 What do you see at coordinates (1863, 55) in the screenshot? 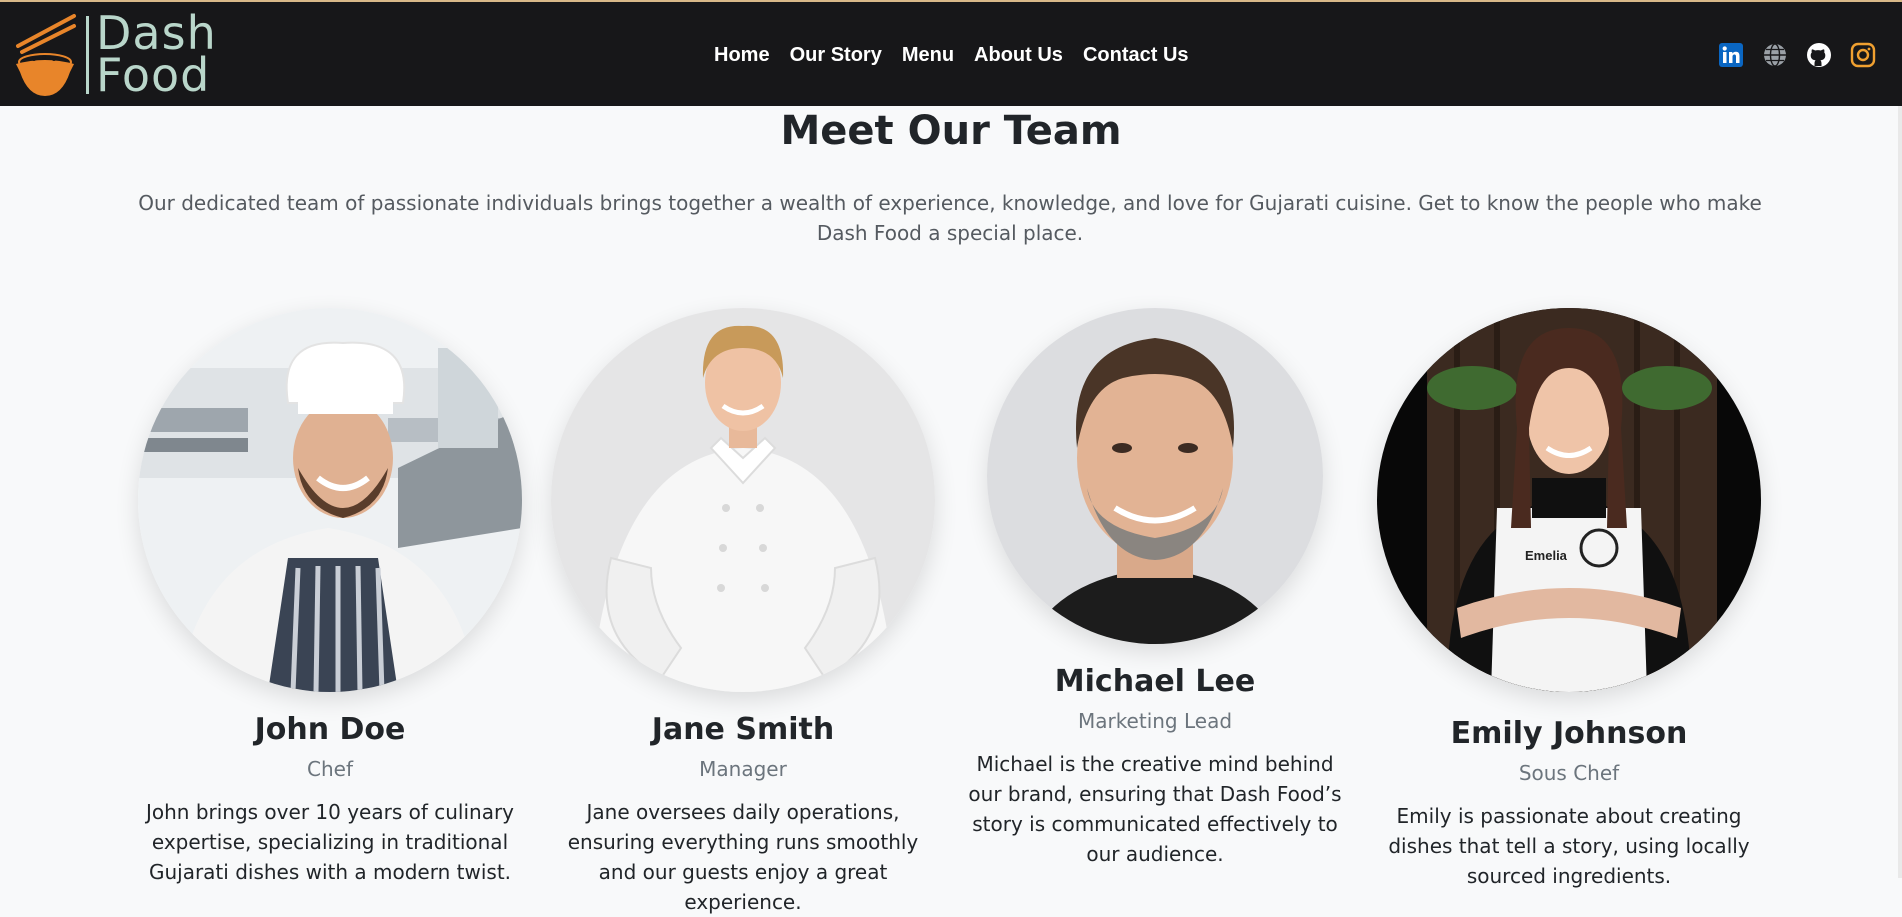
I see `instagram-icon` at bounding box center [1863, 55].